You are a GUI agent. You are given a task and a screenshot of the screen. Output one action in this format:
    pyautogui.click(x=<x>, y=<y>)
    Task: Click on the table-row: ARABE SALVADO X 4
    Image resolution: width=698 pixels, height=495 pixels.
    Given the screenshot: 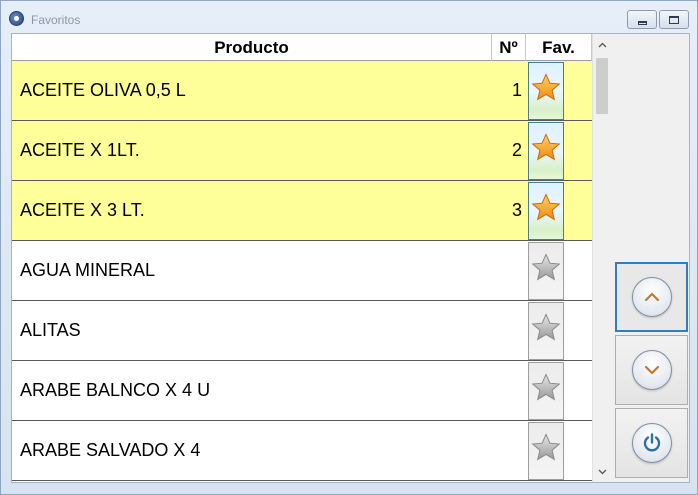 What is the action you would take?
    pyautogui.click(x=302, y=451)
    